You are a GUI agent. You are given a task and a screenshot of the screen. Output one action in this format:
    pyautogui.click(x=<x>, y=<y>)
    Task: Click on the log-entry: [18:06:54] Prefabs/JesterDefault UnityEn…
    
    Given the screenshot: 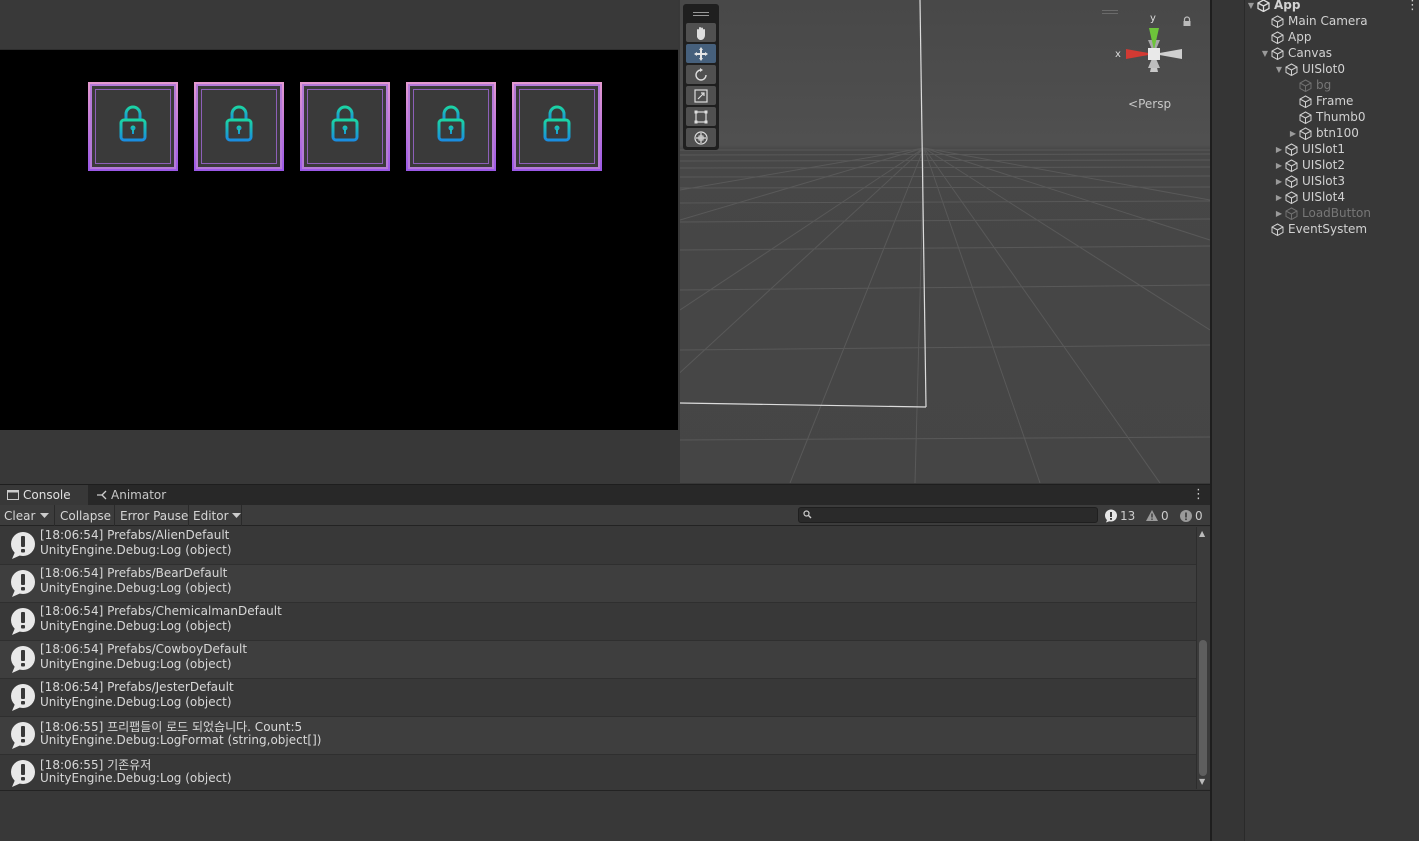 What is the action you would take?
    pyautogui.click(x=598, y=698)
    